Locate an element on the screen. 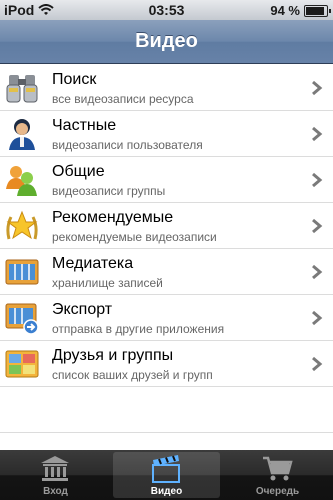 This screenshot has width=333, height=500. battery-fill is located at coordinates (315, 10).